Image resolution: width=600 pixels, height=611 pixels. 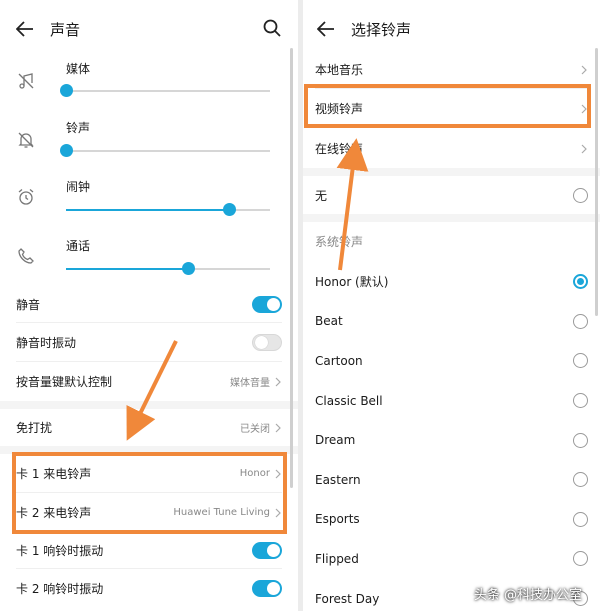 What do you see at coordinates (352, 204) in the screenshot?
I see `arrow-to-video-ringtone` at bounding box center [352, 204].